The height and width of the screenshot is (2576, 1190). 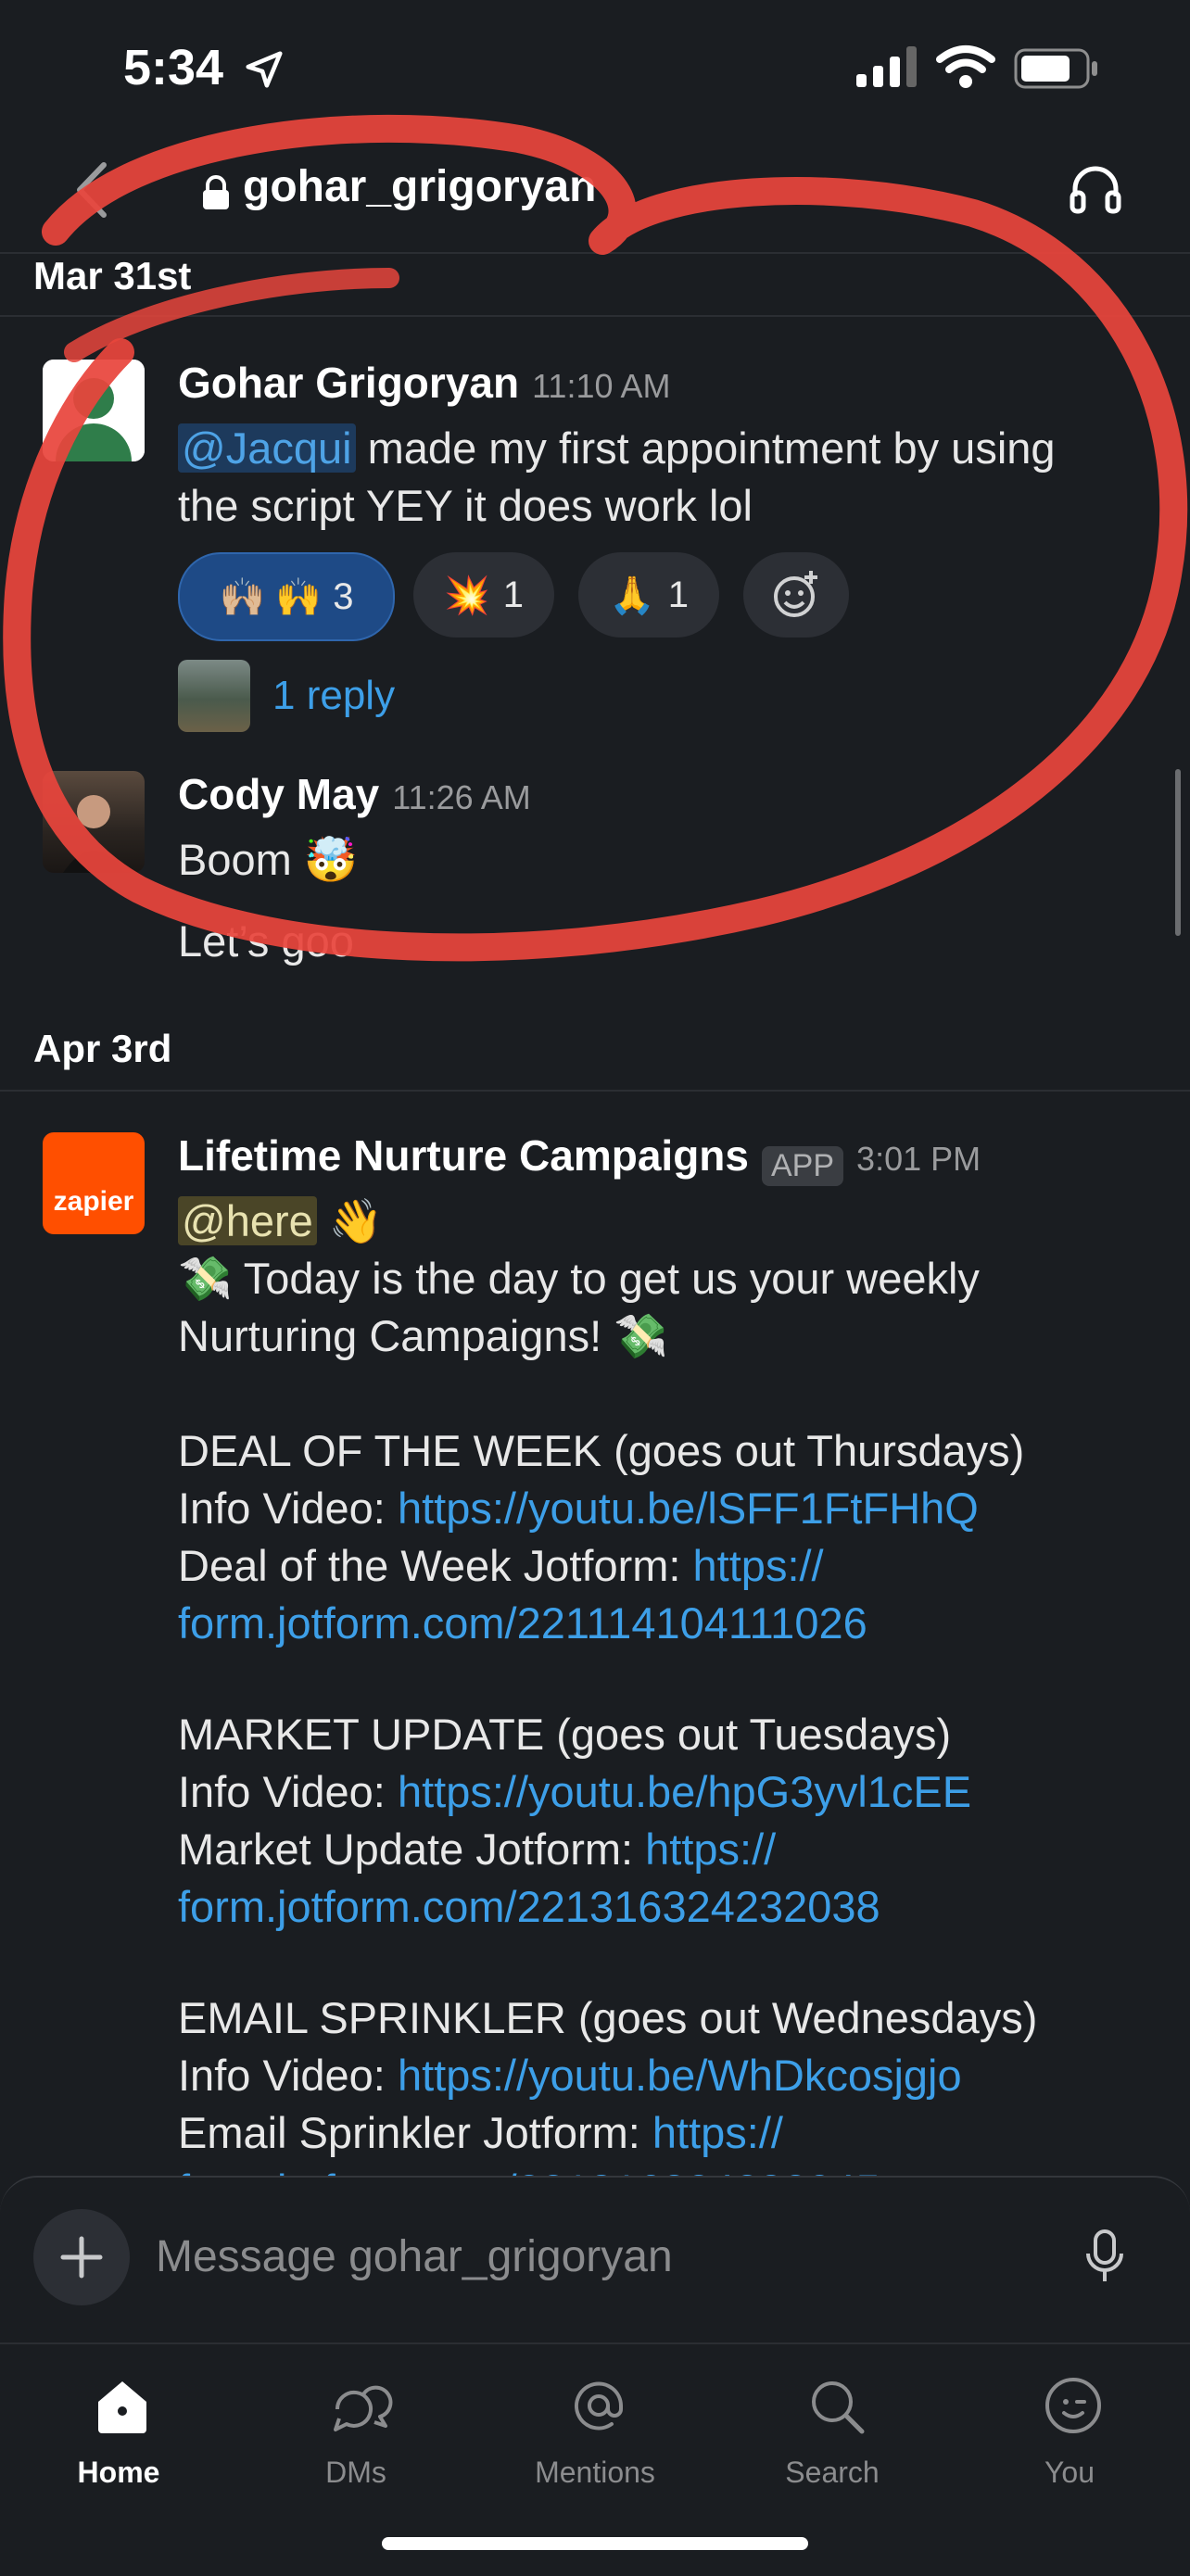 What do you see at coordinates (463, 1155) in the screenshot?
I see `author-name: Lifetime Nurture Campaigns` at bounding box center [463, 1155].